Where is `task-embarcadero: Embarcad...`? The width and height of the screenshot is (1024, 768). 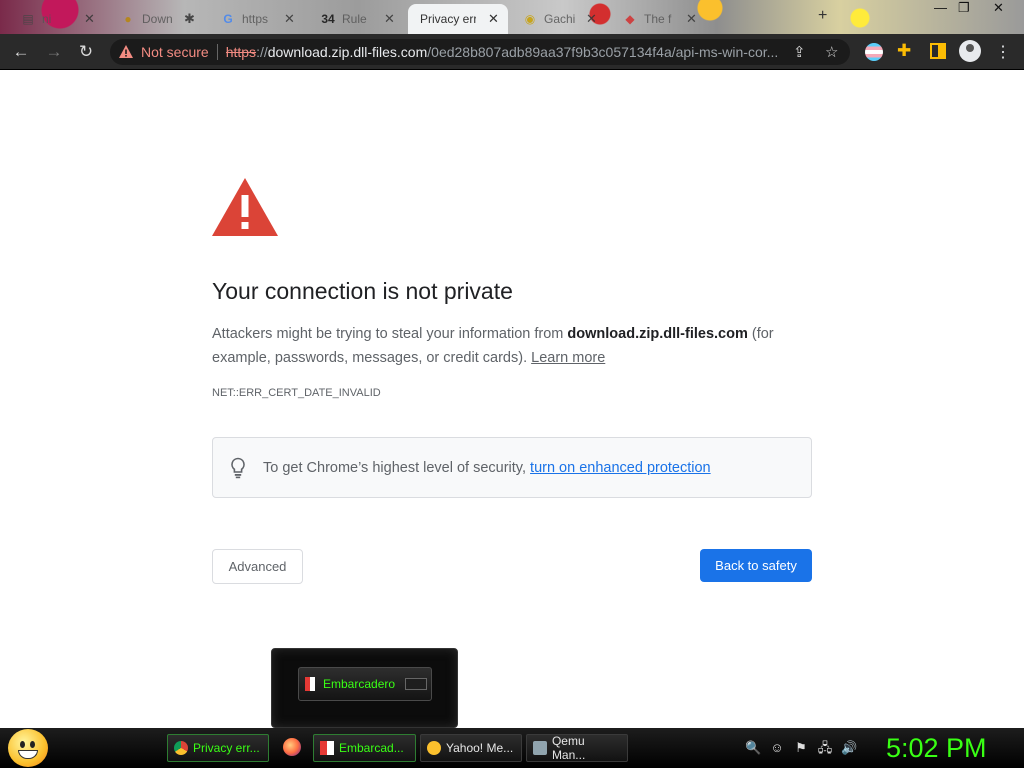 task-embarcadero: Embarcad... is located at coordinates (364, 748).